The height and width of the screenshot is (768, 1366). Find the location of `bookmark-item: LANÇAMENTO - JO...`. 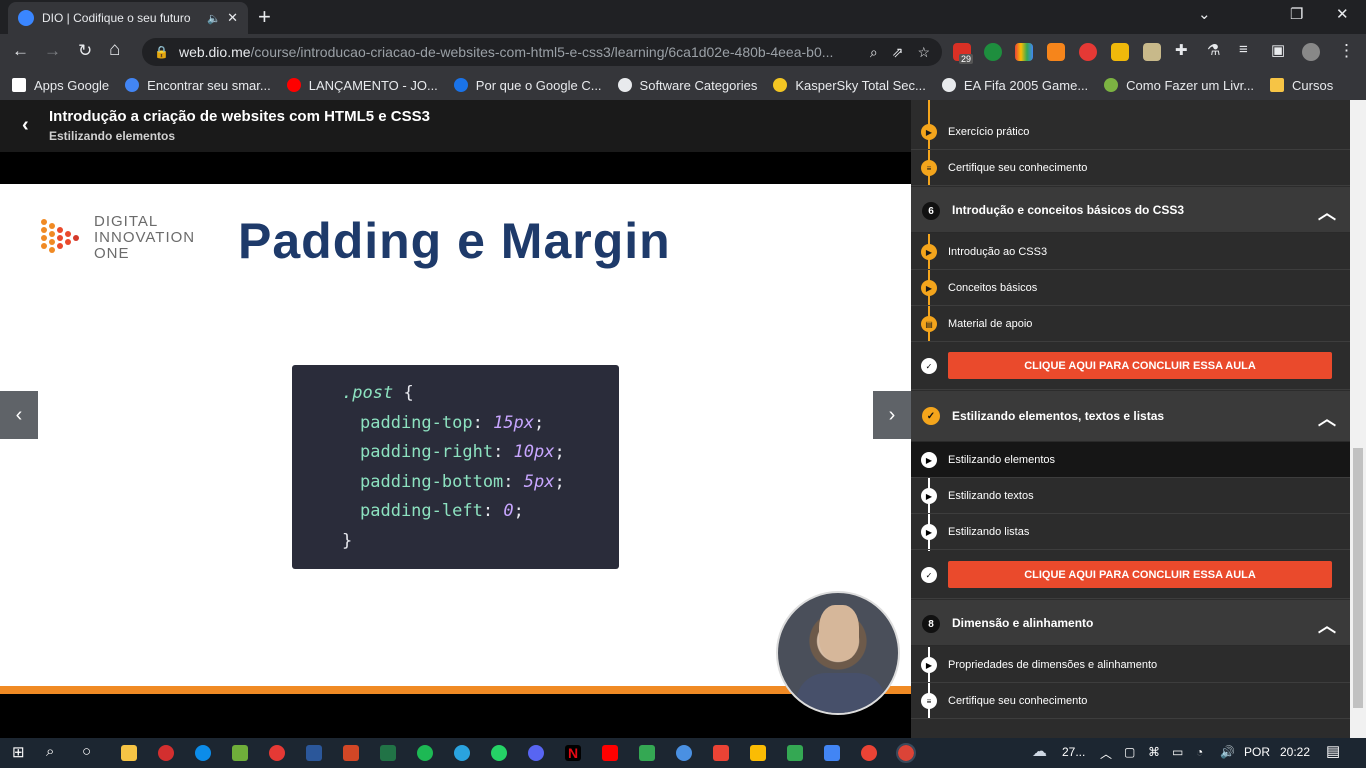

bookmark-item: LANÇAMENTO - JO... is located at coordinates (362, 85).